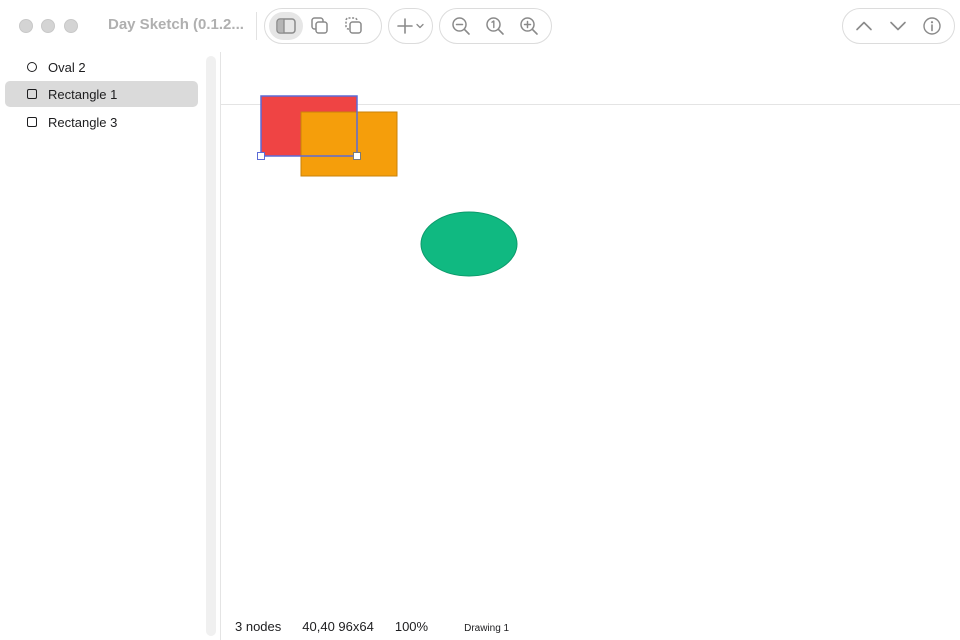 The image size is (960, 640). I want to click on sidebar-item-rectangle-3: Rectangle 3, so click(101, 122).